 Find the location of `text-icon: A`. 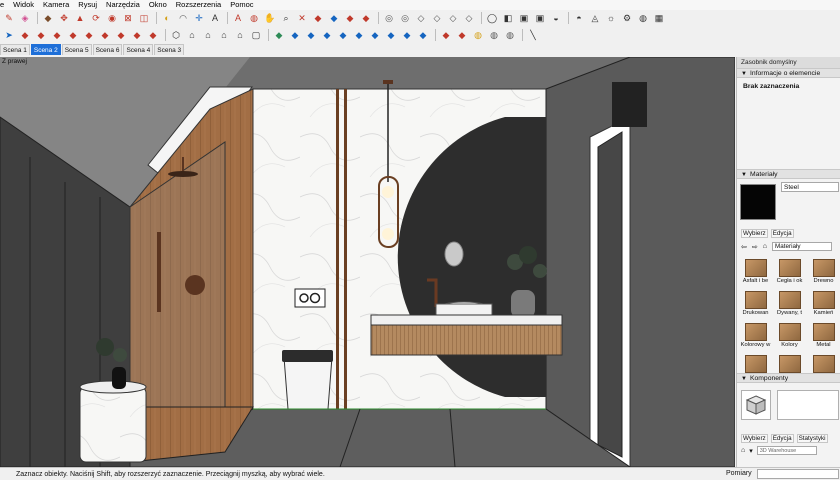

text-icon: A is located at coordinates (215, 18).